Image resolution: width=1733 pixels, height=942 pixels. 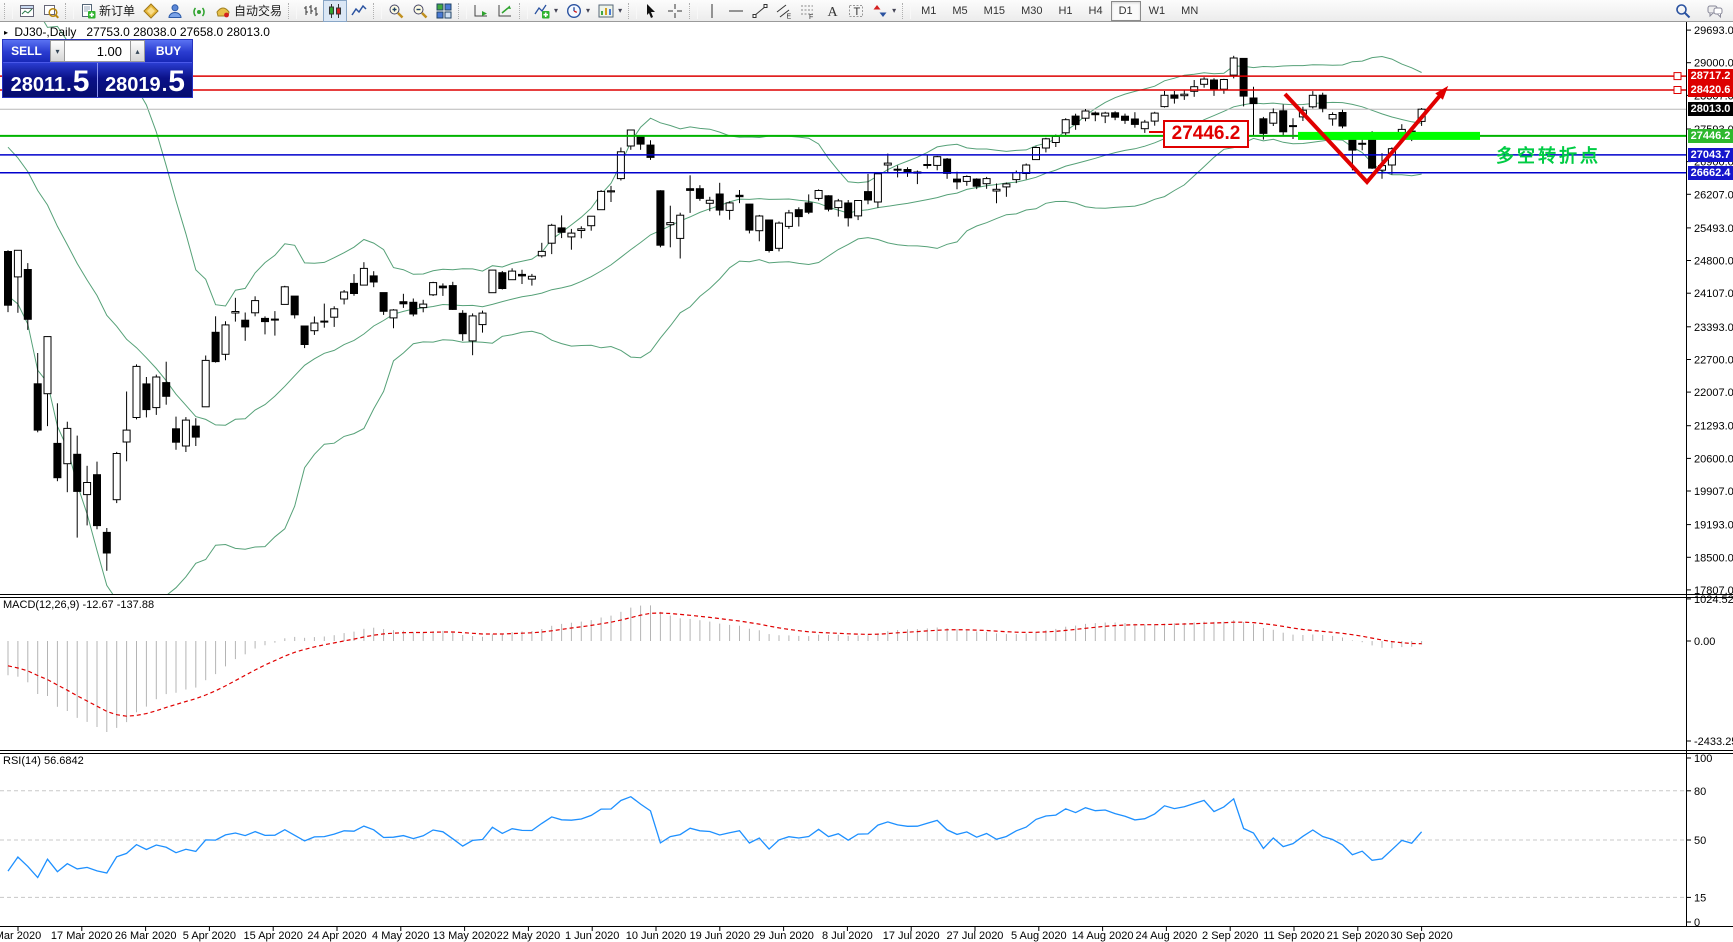 What do you see at coordinates (38, 85) in the screenshot?
I see `sell-price-int: 28011` at bounding box center [38, 85].